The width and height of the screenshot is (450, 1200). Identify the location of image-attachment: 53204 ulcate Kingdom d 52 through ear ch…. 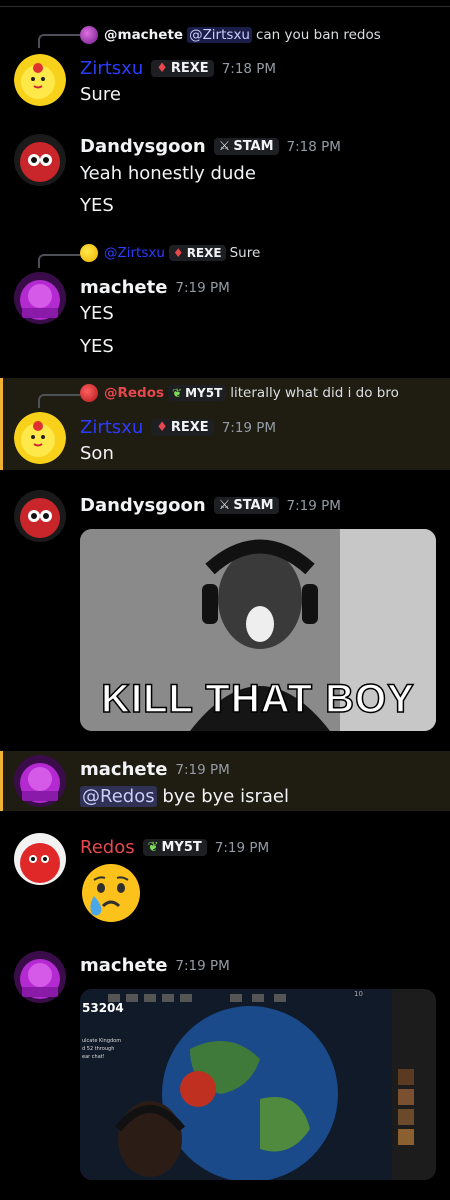
(258, 1084).